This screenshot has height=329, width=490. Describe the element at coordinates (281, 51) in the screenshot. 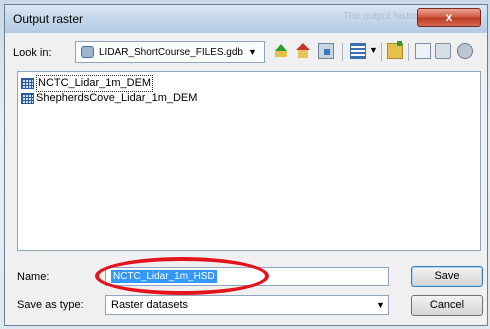

I see `up-one-level-icon` at that location.